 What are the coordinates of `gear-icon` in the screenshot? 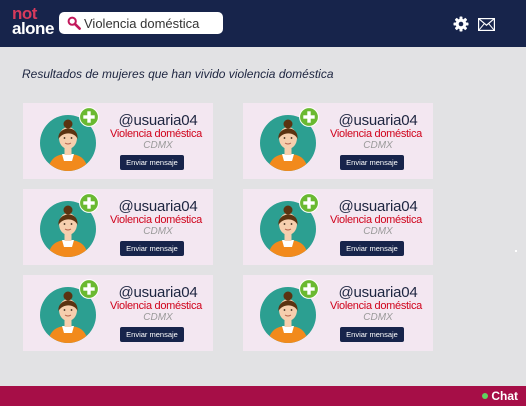 It's located at (461, 24).